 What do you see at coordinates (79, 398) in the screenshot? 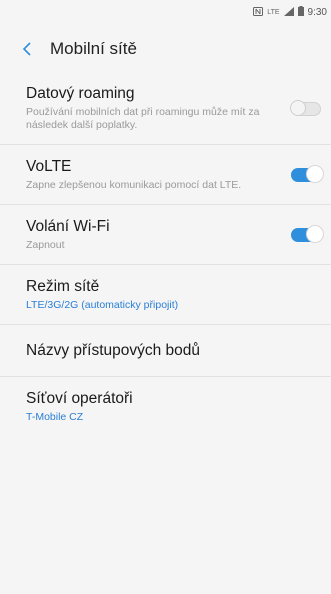
I see `setting-label: Síťoví operátoři` at bounding box center [79, 398].